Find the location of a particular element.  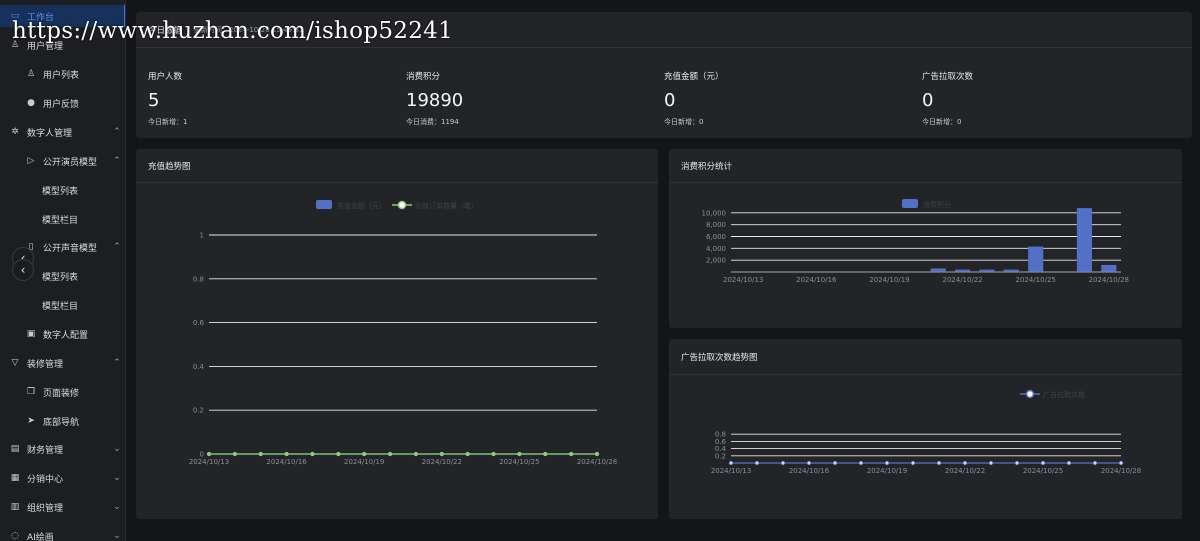

x-tick-label: 2024/10/22 is located at coordinates (965, 471).